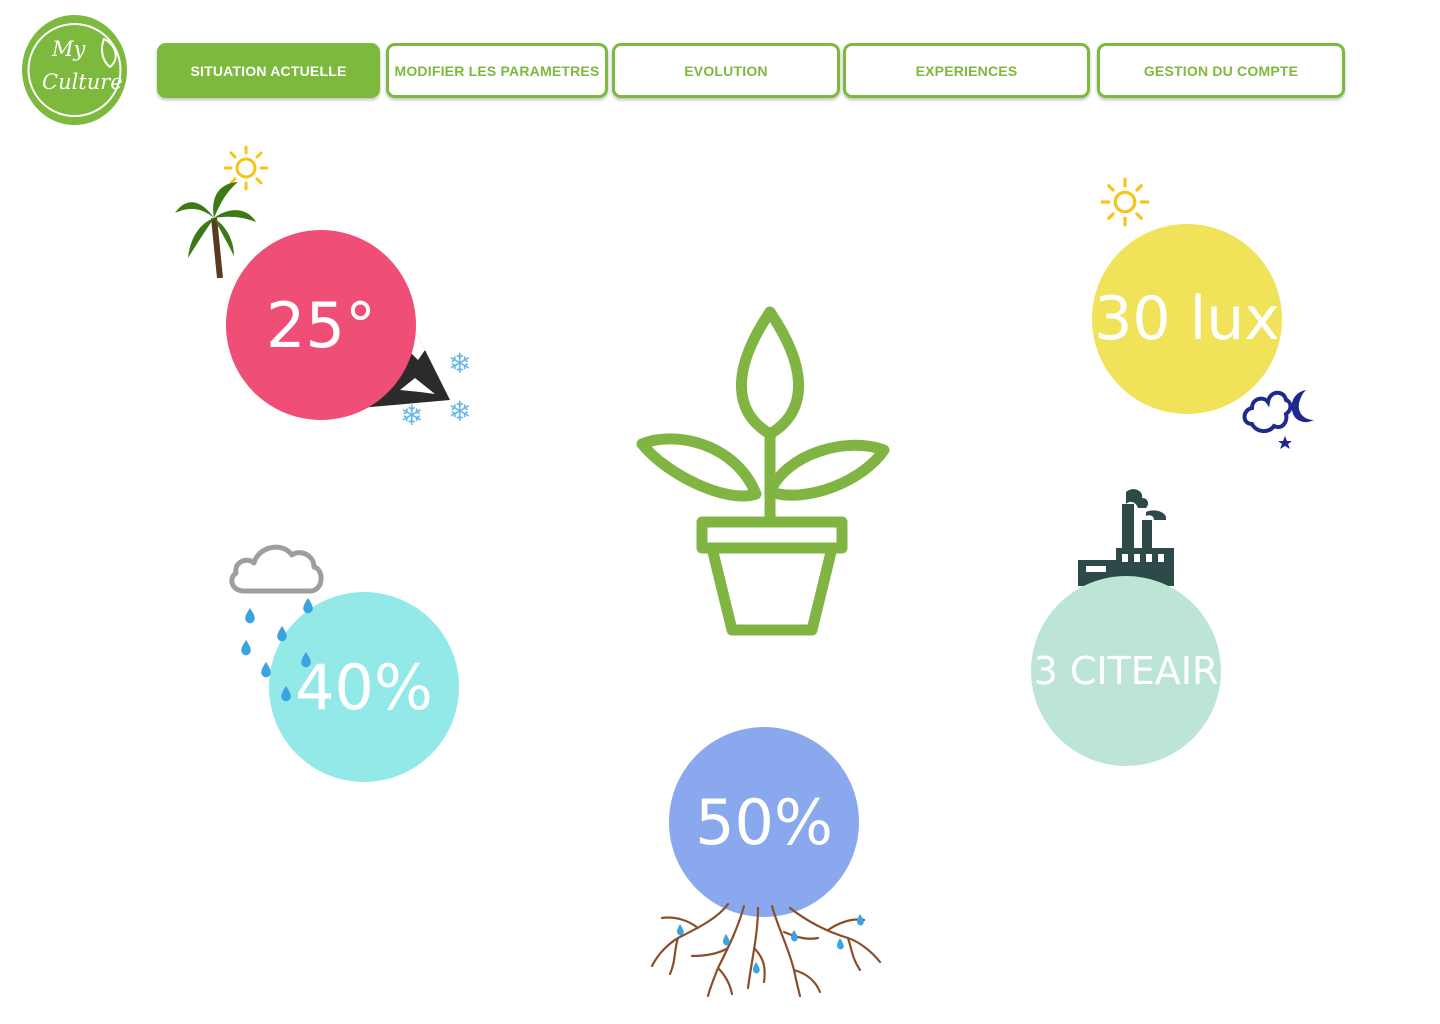 Image resolution: width=1440 pixels, height=1024 pixels. I want to click on air-quality-bubble: 3 CITEAIR, so click(1126, 671).